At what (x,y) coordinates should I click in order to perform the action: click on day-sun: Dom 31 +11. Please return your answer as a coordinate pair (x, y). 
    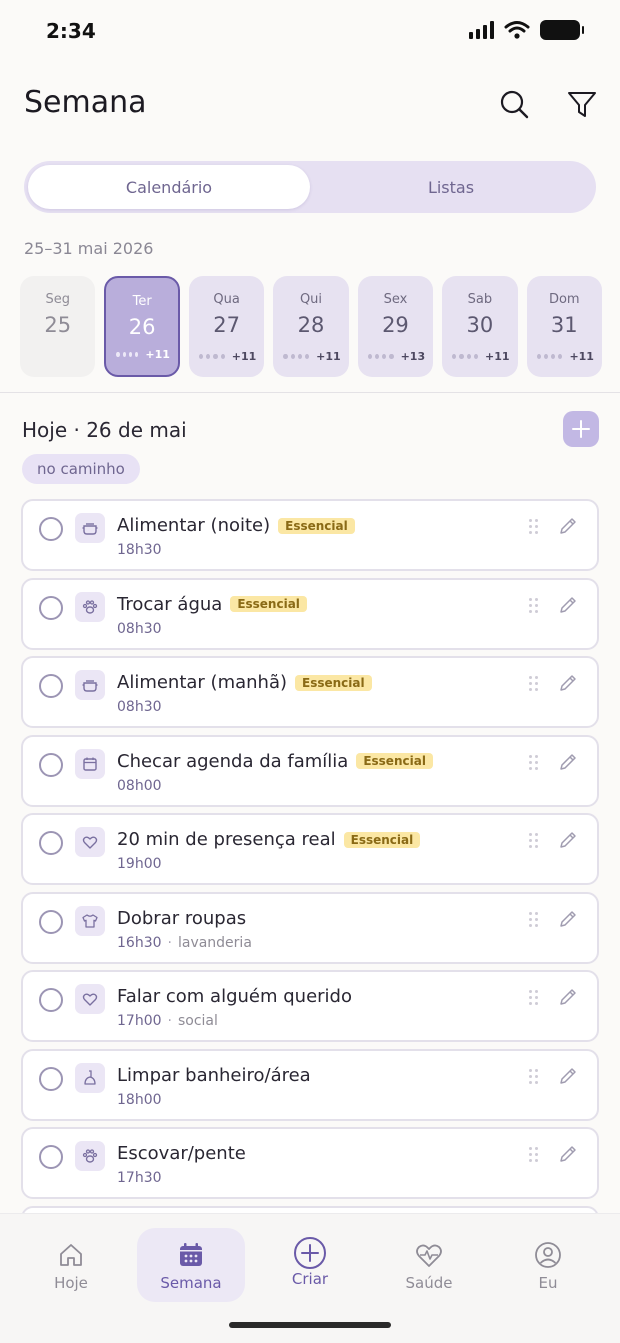
    Looking at the image, I should click on (564, 326).